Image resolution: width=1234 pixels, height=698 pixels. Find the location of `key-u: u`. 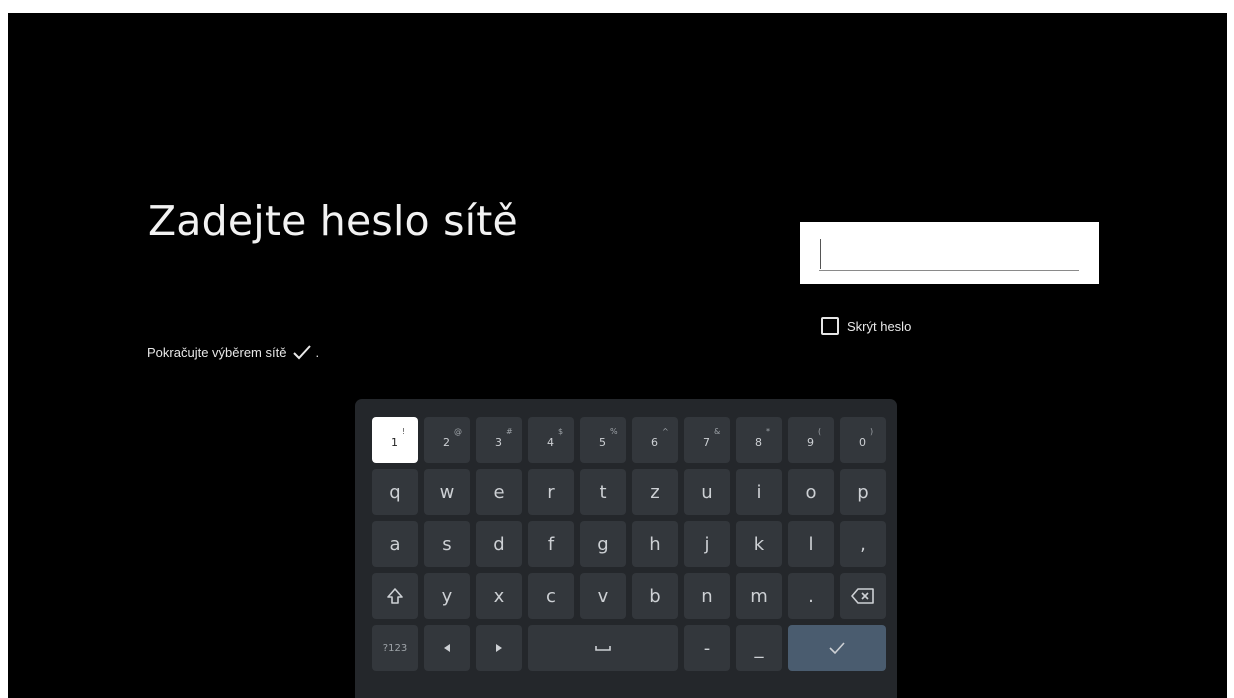

key-u: u is located at coordinates (707, 492).